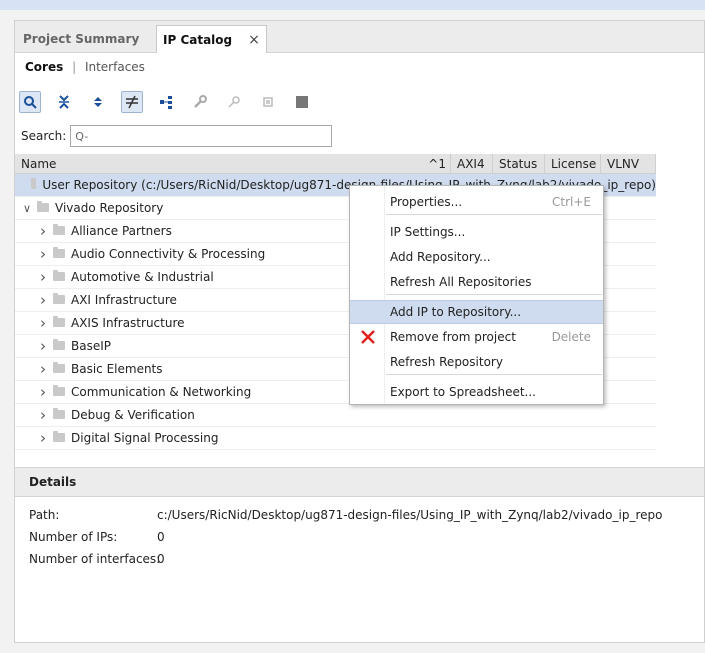 The width and height of the screenshot is (705, 653). I want to click on tab-bar: Project Summary × IP Catalog ×, so click(359, 37).